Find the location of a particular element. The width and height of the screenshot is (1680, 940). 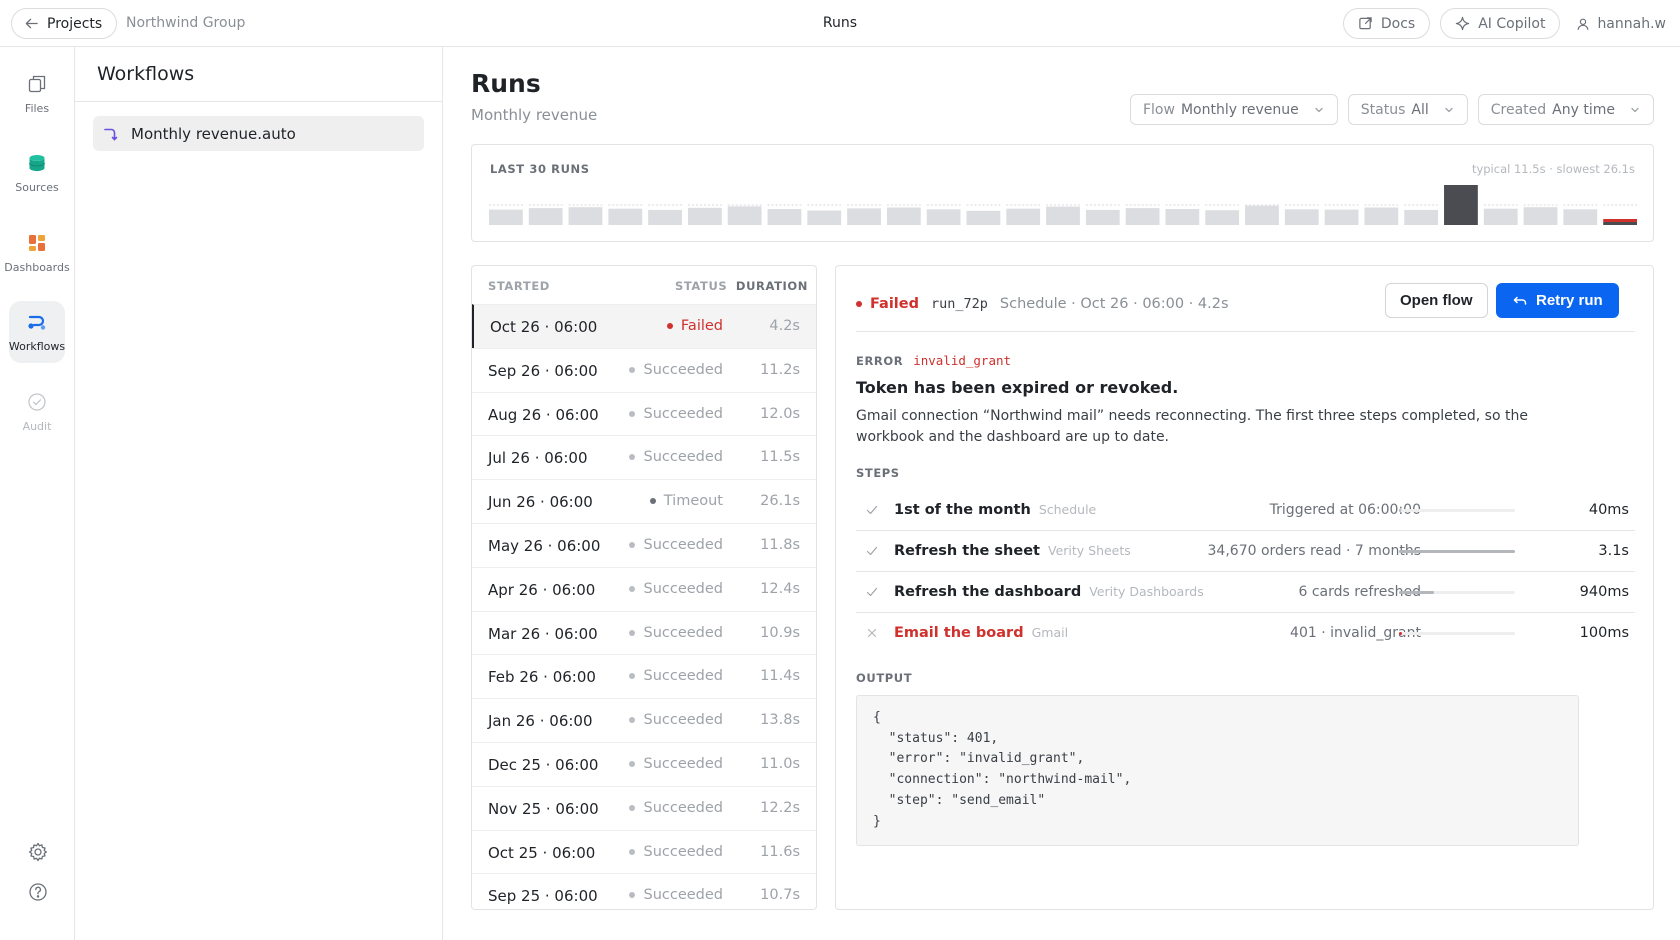

filter-flow: Flow Monthly revenue is located at coordinates (1233, 109).